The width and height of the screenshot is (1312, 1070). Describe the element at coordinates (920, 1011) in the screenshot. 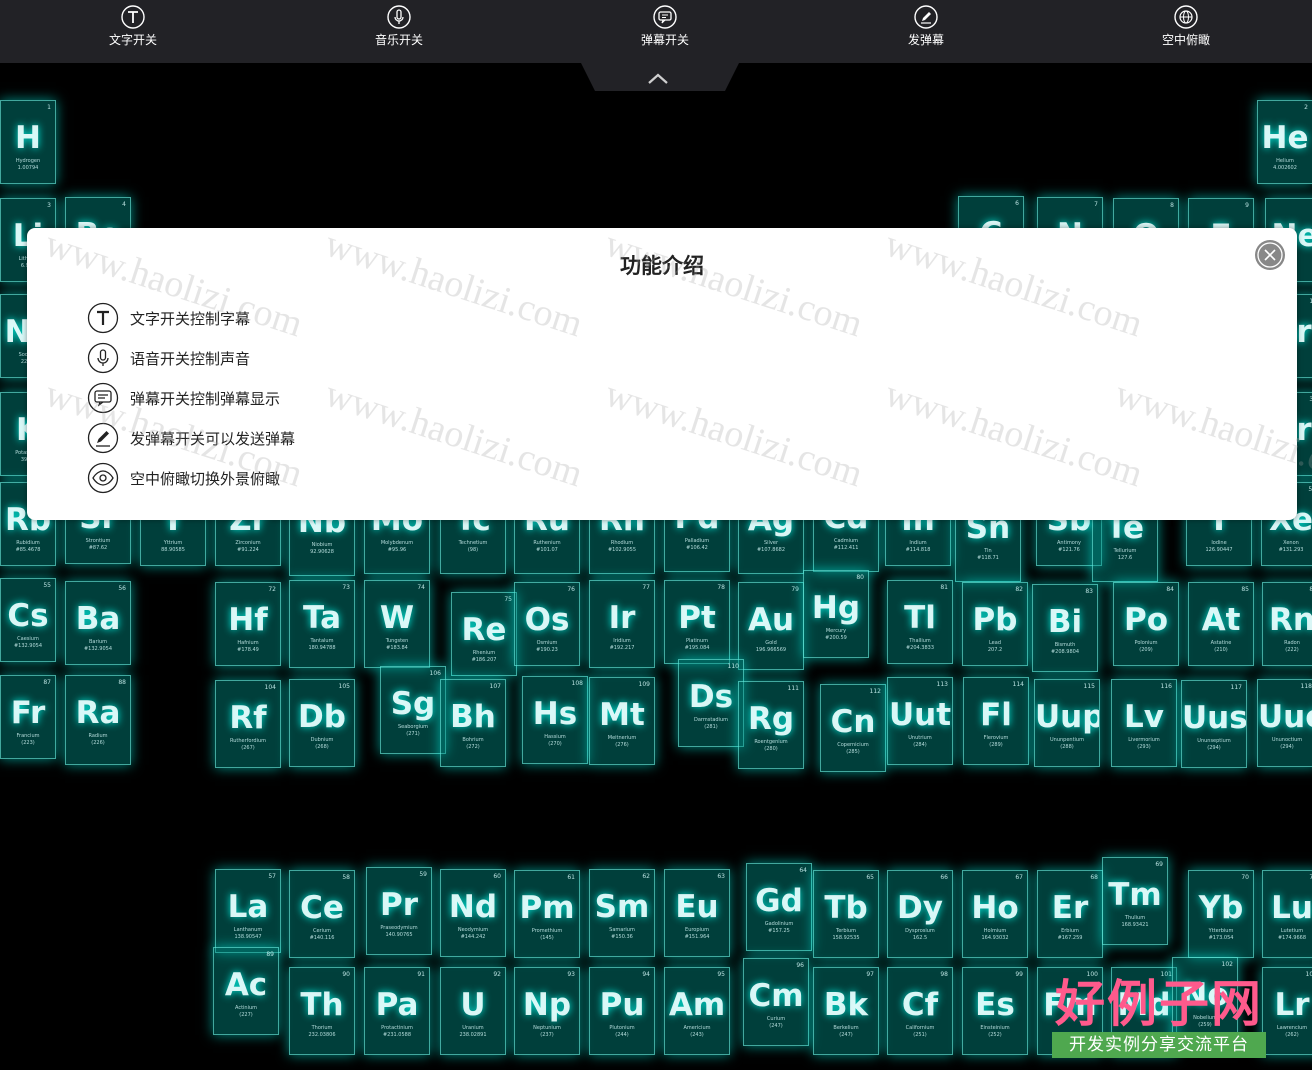

I see `element-tile: 98 Cf Californium (251)` at that location.